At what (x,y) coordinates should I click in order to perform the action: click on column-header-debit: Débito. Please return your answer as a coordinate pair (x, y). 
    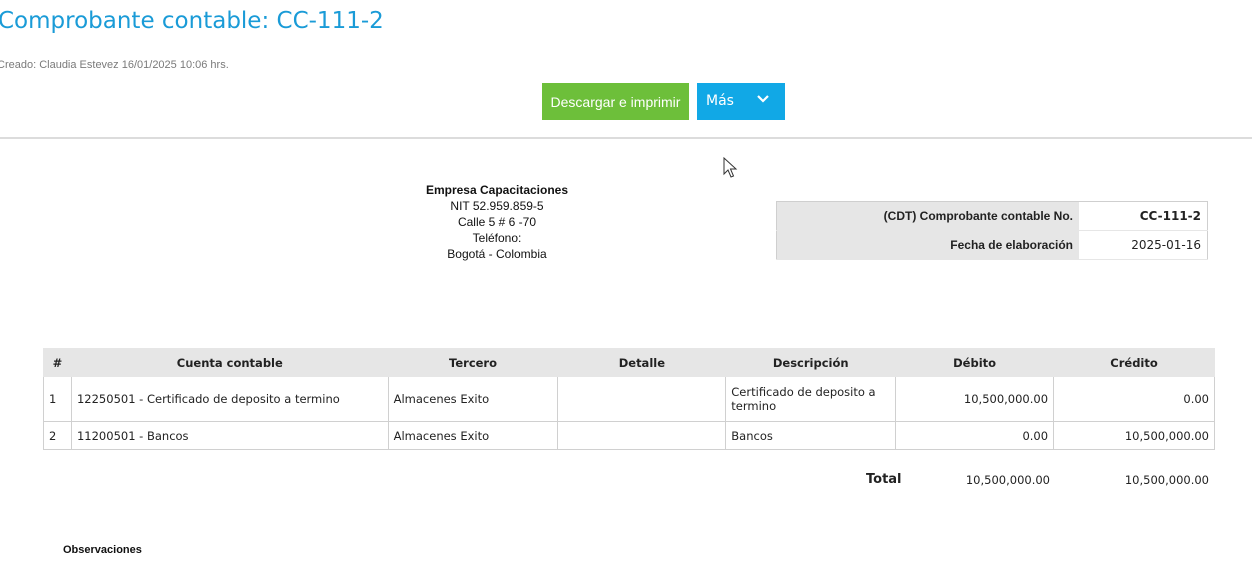
    Looking at the image, I should click on (975, 362).